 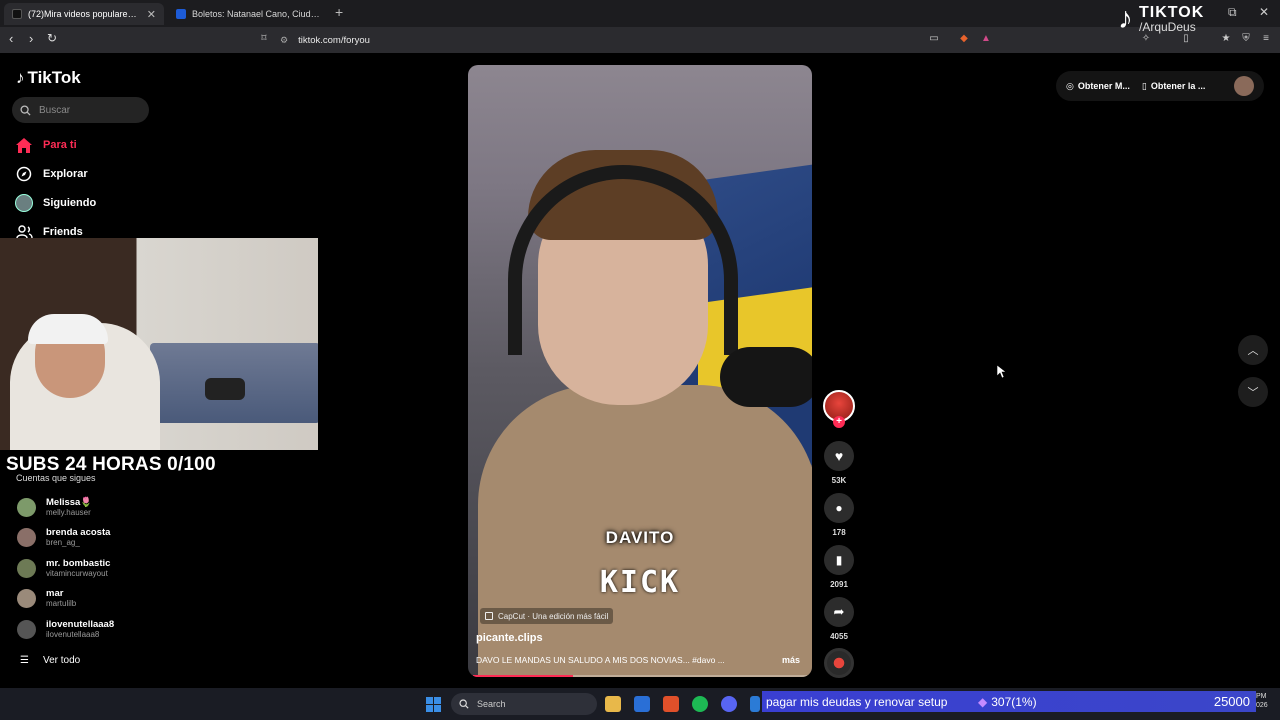 I want to click on nav-siguiendo: Siguiendo, so click(x=55, y=203).